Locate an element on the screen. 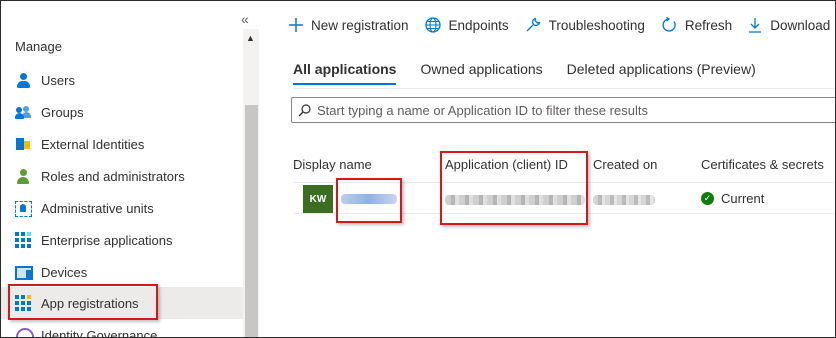  checkmark-icon: ✓ is located at coordinates (707, 198).